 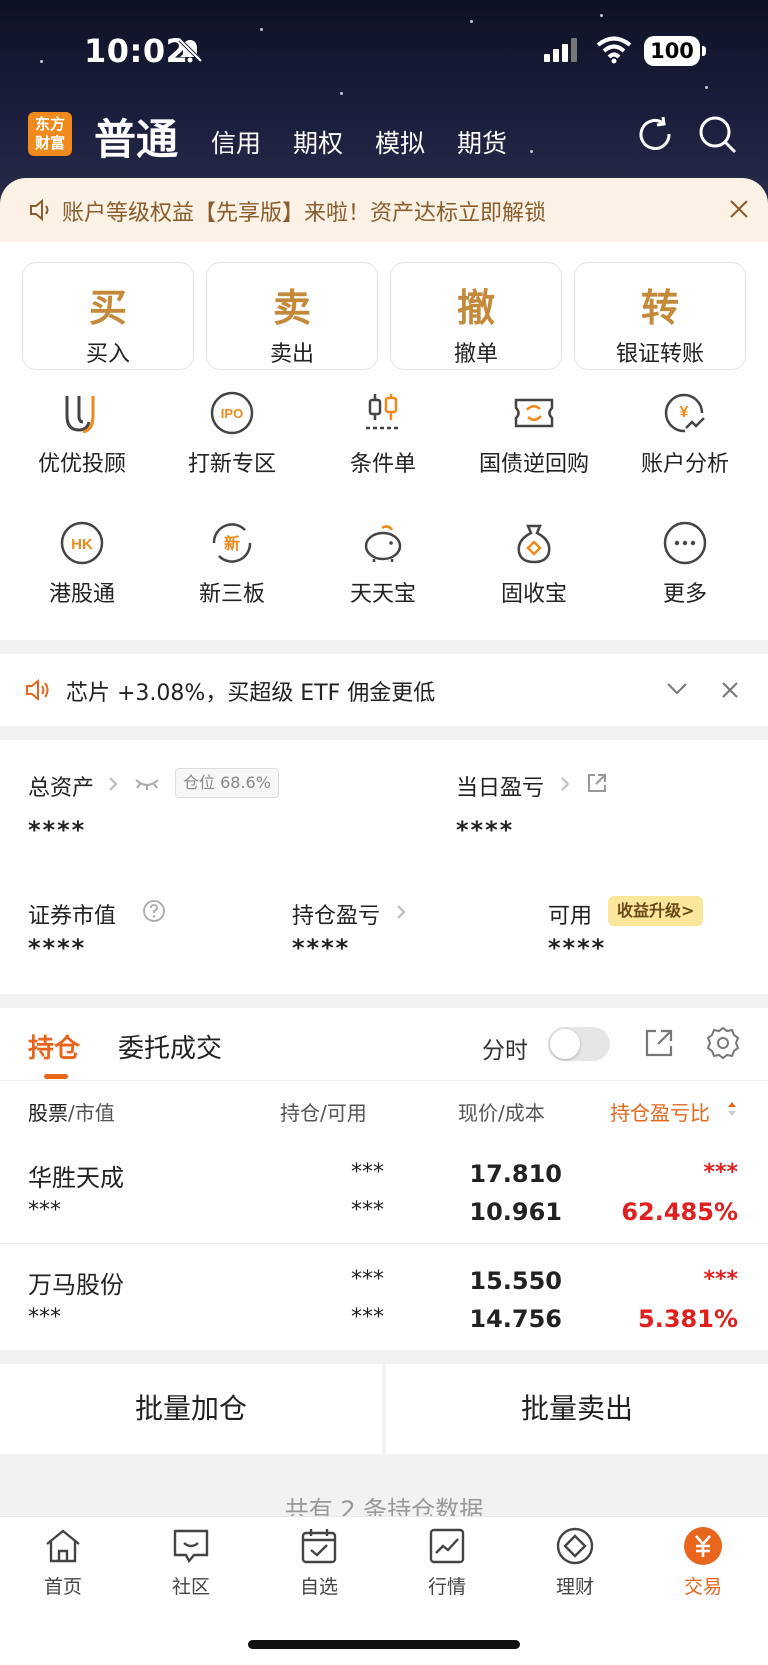 What do you see at coordinates (227, 783) in the screenshot?
I see `position-ratio-tag: 仓位 68.6%` at bounding box center [227, 783].